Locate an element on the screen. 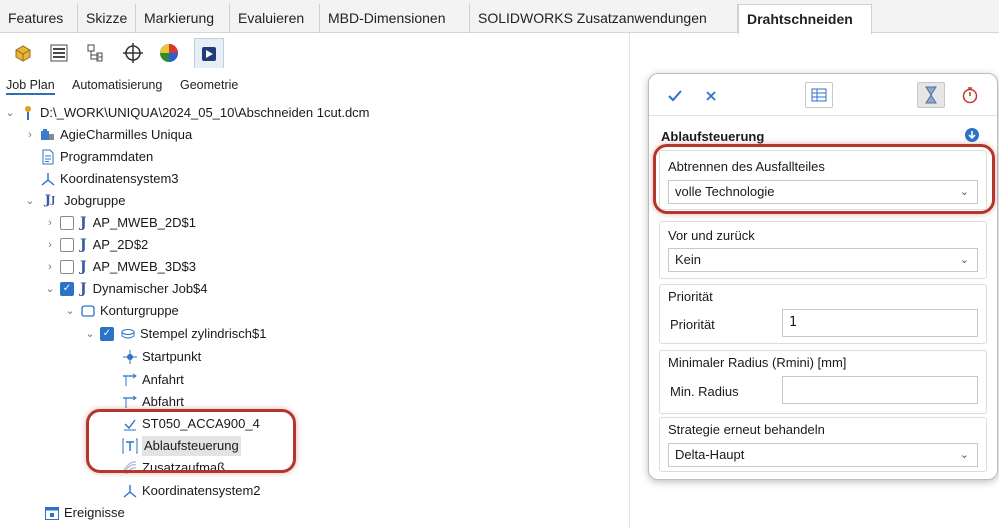 This screenshot has width=999, height=528. forward-back-select-value: Kein is located at coordinates (688, 259).